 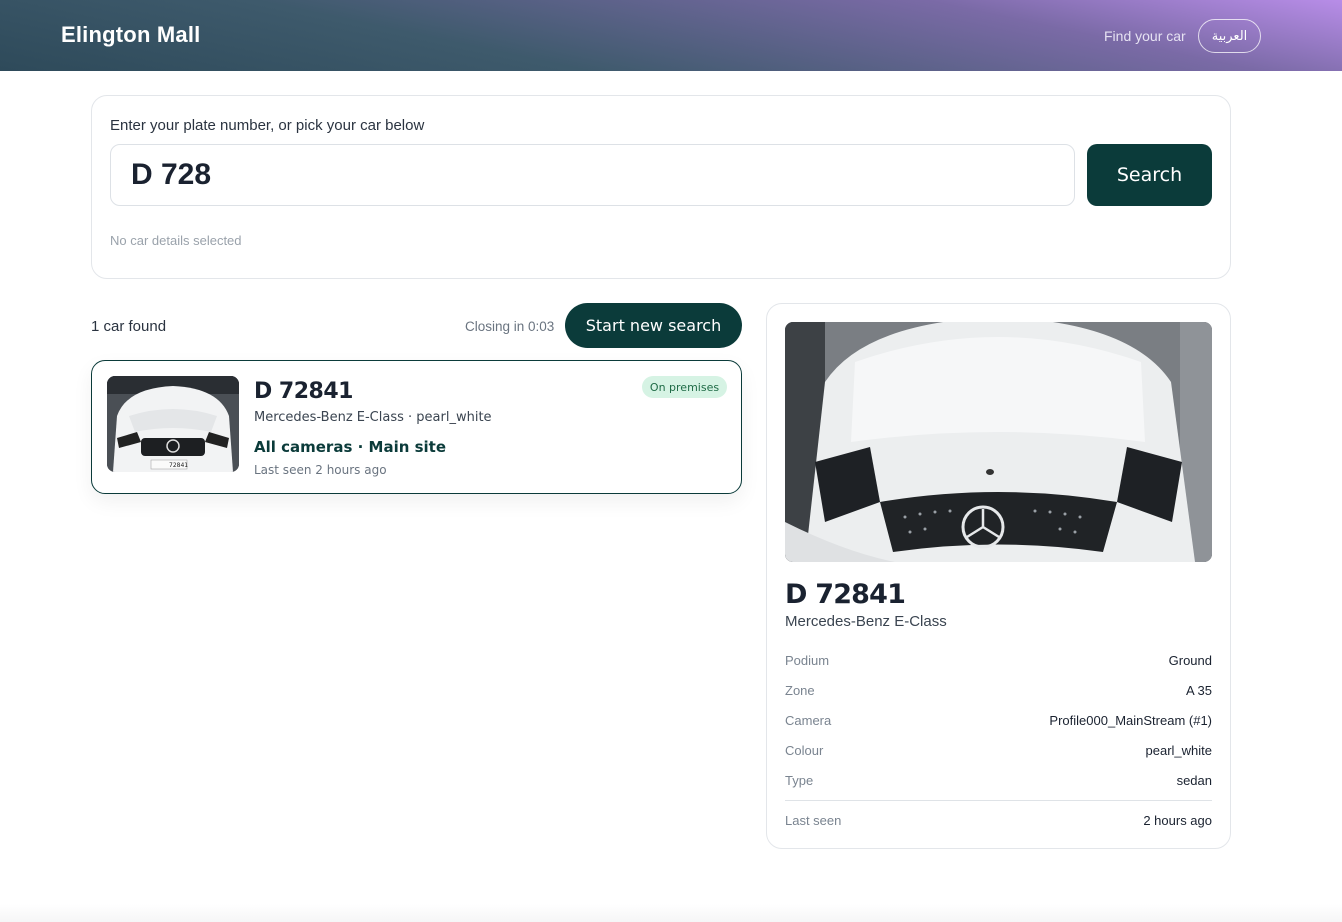 What do you see at coordinates (807, 660) in the screenshot?
I see `detail-key: Podium` at bounding box center [807, 660].